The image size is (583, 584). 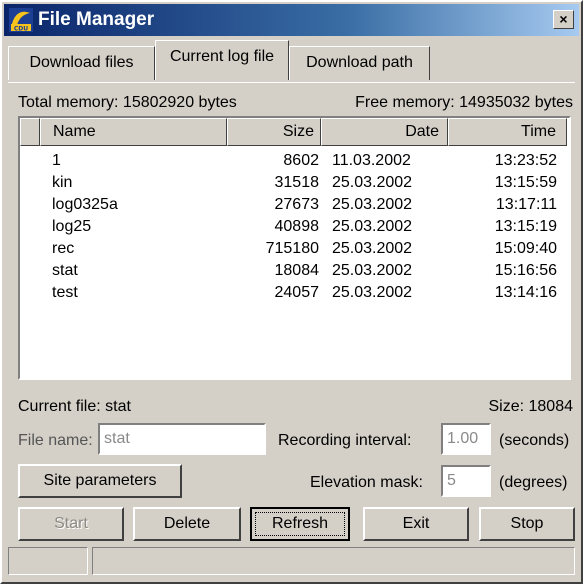 What do you see at coordinates (96, 19) in the screenshot?
I see `window-title: File Manager` at bounding box center [96, 19].